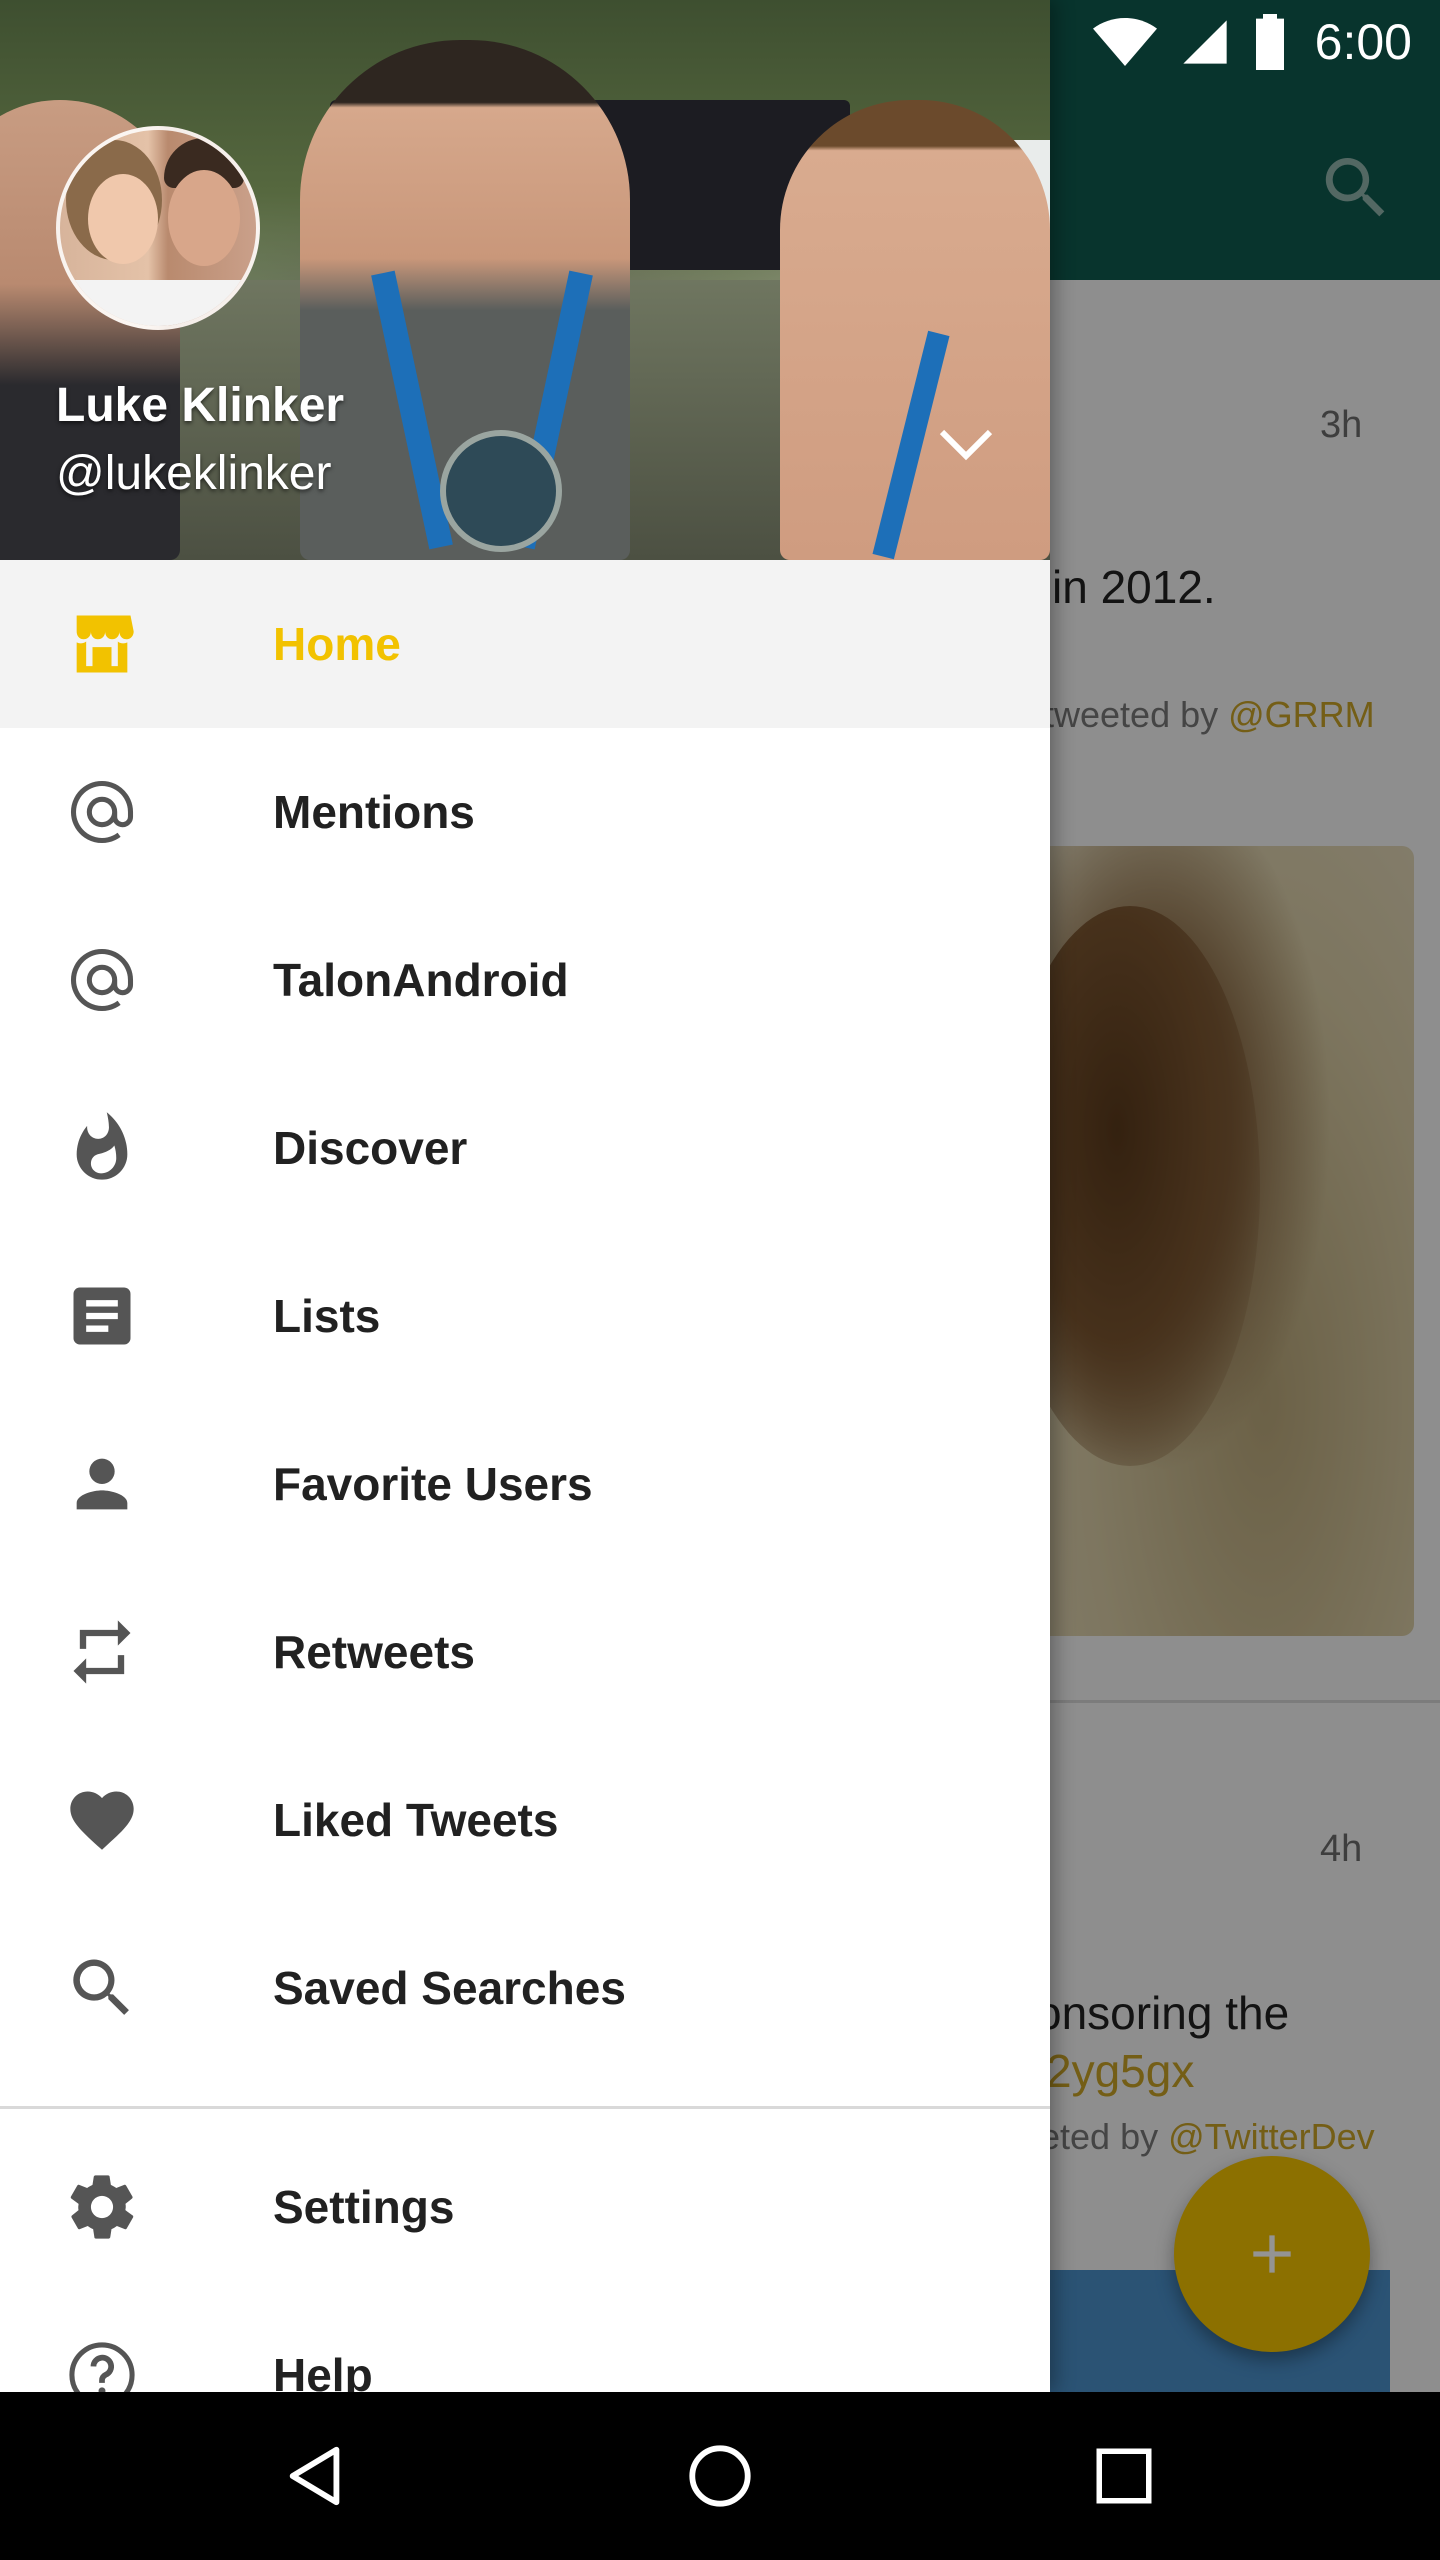  Describe the element at coordinates (1363, 42) in the screenshot. I see `status-time: 6:00` at that location.